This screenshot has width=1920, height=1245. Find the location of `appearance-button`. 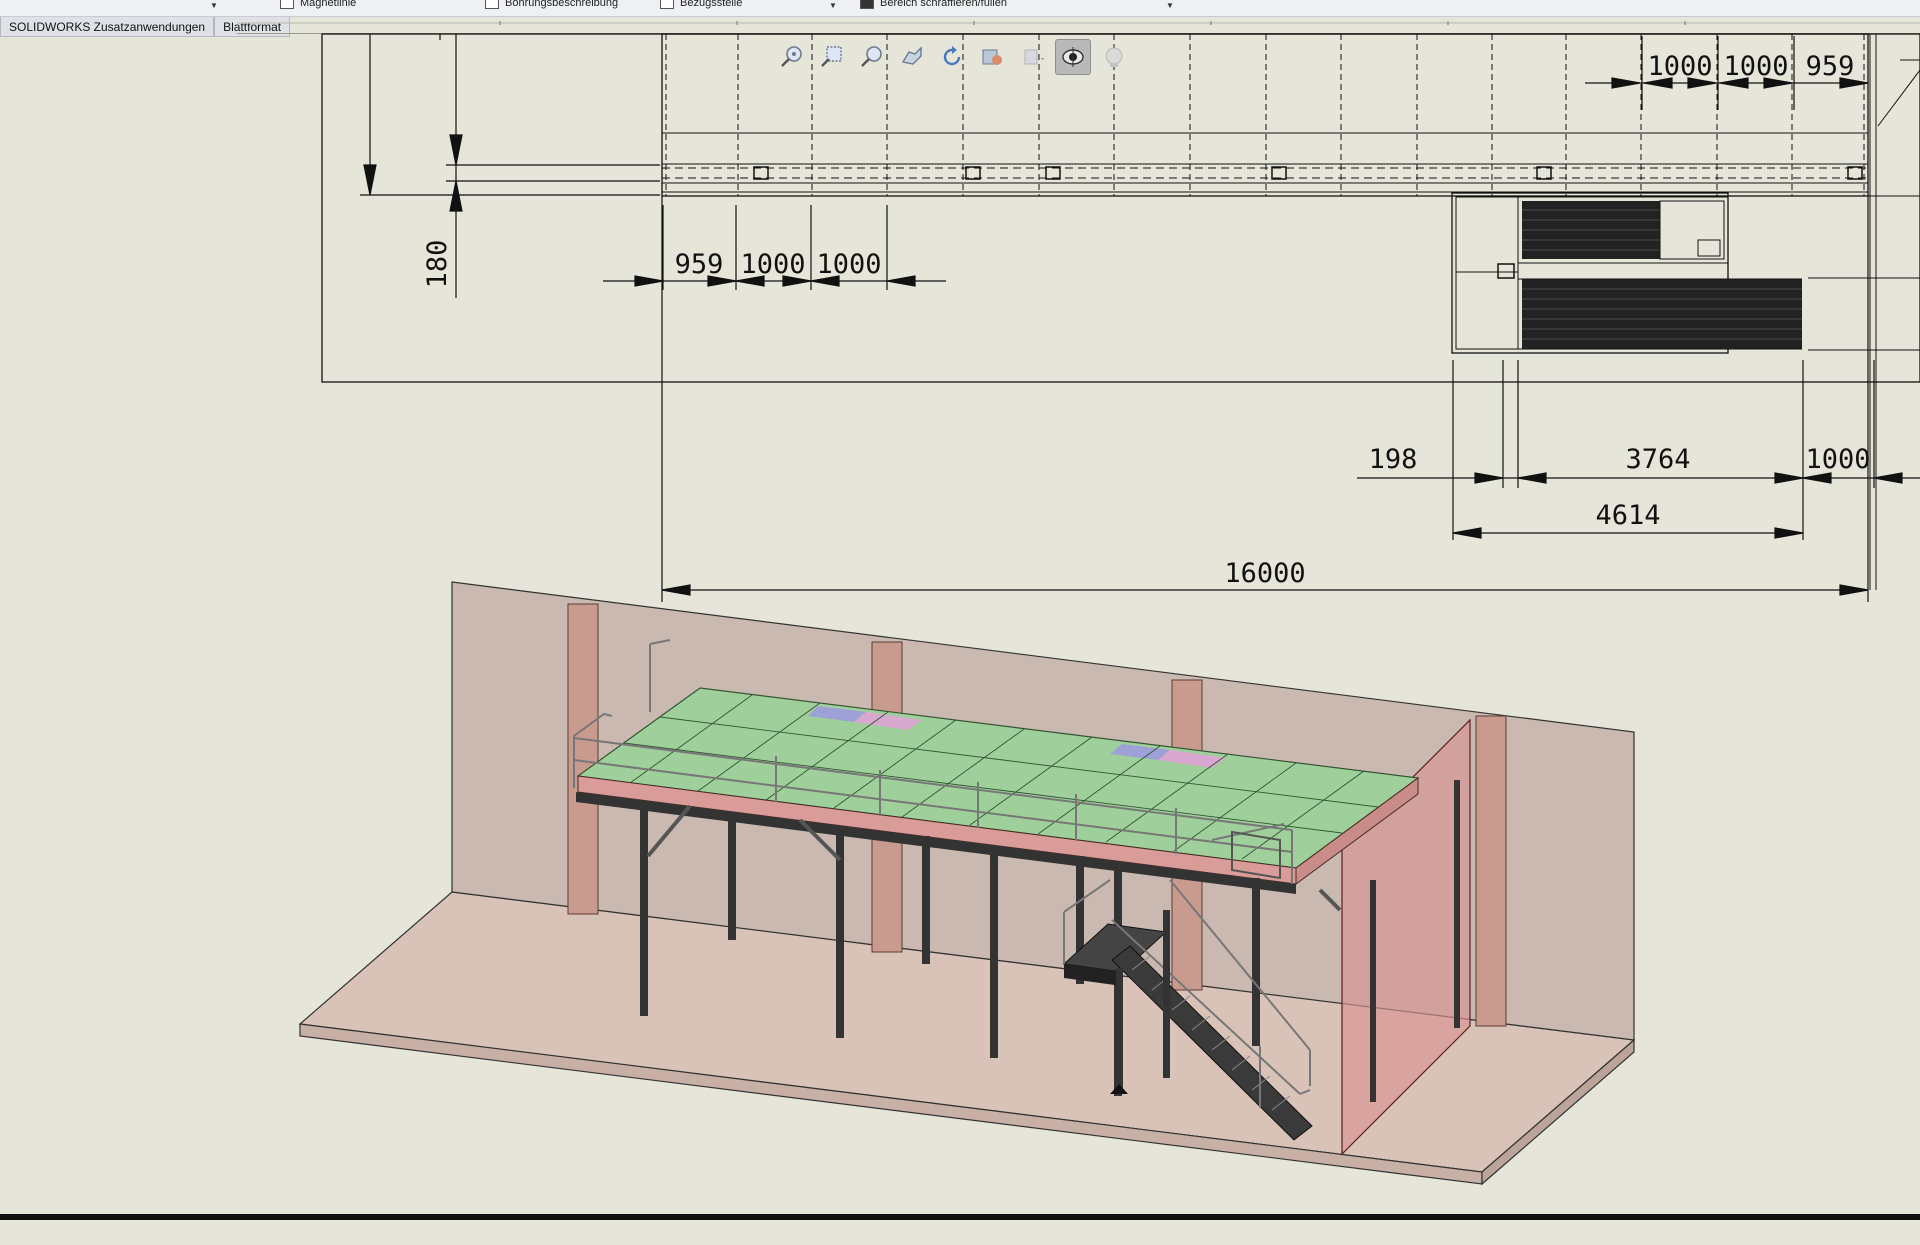

appearance-button is located at coordinates (1114, 57).